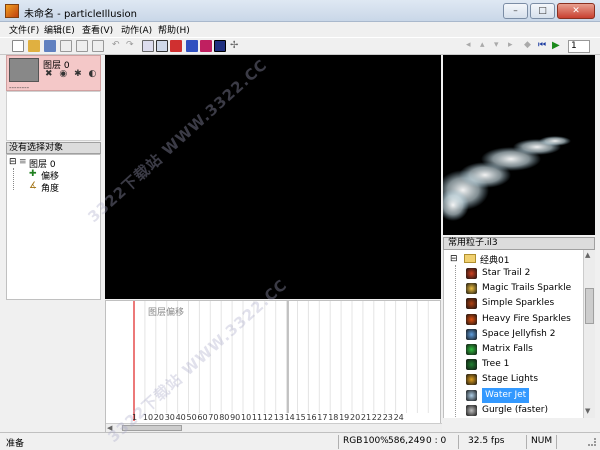 This screenshot has width=600, height=450. What do you see at coordinates (515, 11) in the screenshot?
I see `minimize-button: –` at bounding box center [515, 11].